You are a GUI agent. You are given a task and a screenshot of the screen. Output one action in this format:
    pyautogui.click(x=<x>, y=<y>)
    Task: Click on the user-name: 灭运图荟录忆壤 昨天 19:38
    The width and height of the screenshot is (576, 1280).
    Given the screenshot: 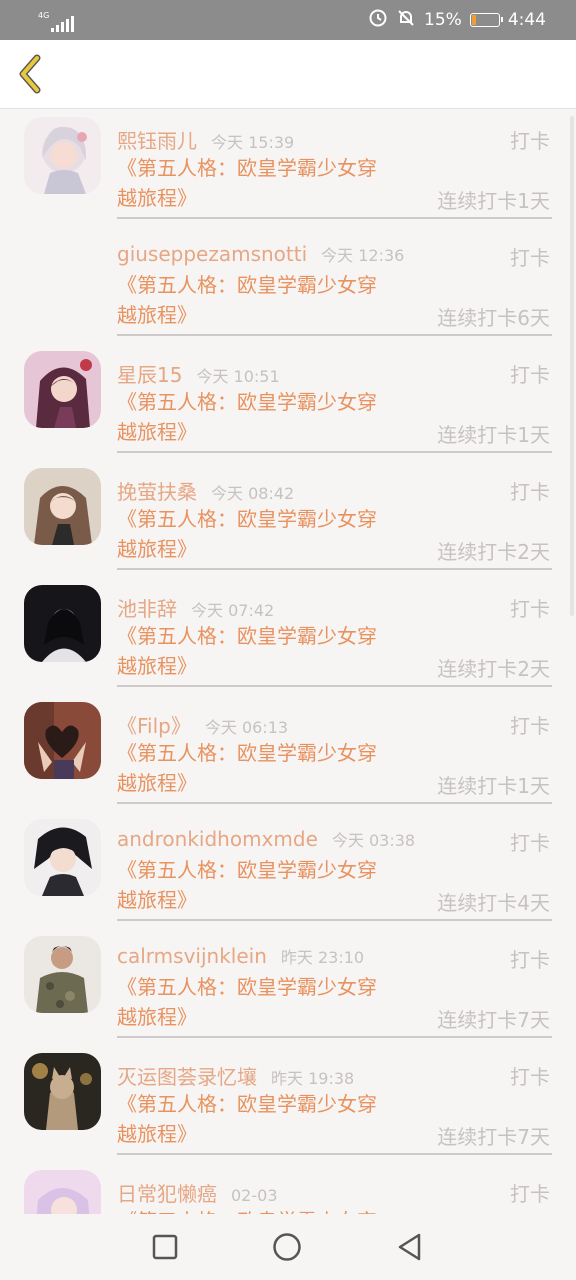 What is the action you would take?
    pyautogui.click(x=235, y=1075)
    